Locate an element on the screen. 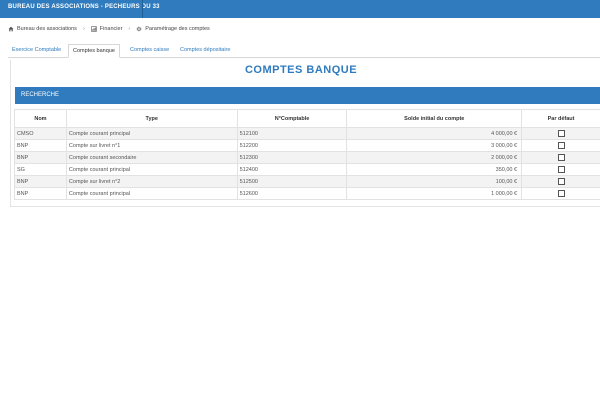  column-header-par-defaut: Par défaut is located at coordinates (560, 118).